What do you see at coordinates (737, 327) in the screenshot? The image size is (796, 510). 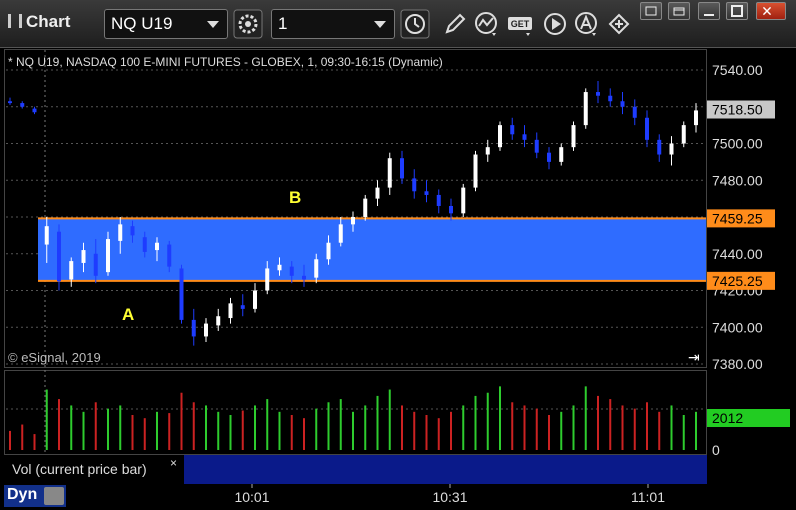 I see `price-tick-label: 7400.00` at bounding box center [737, 327].